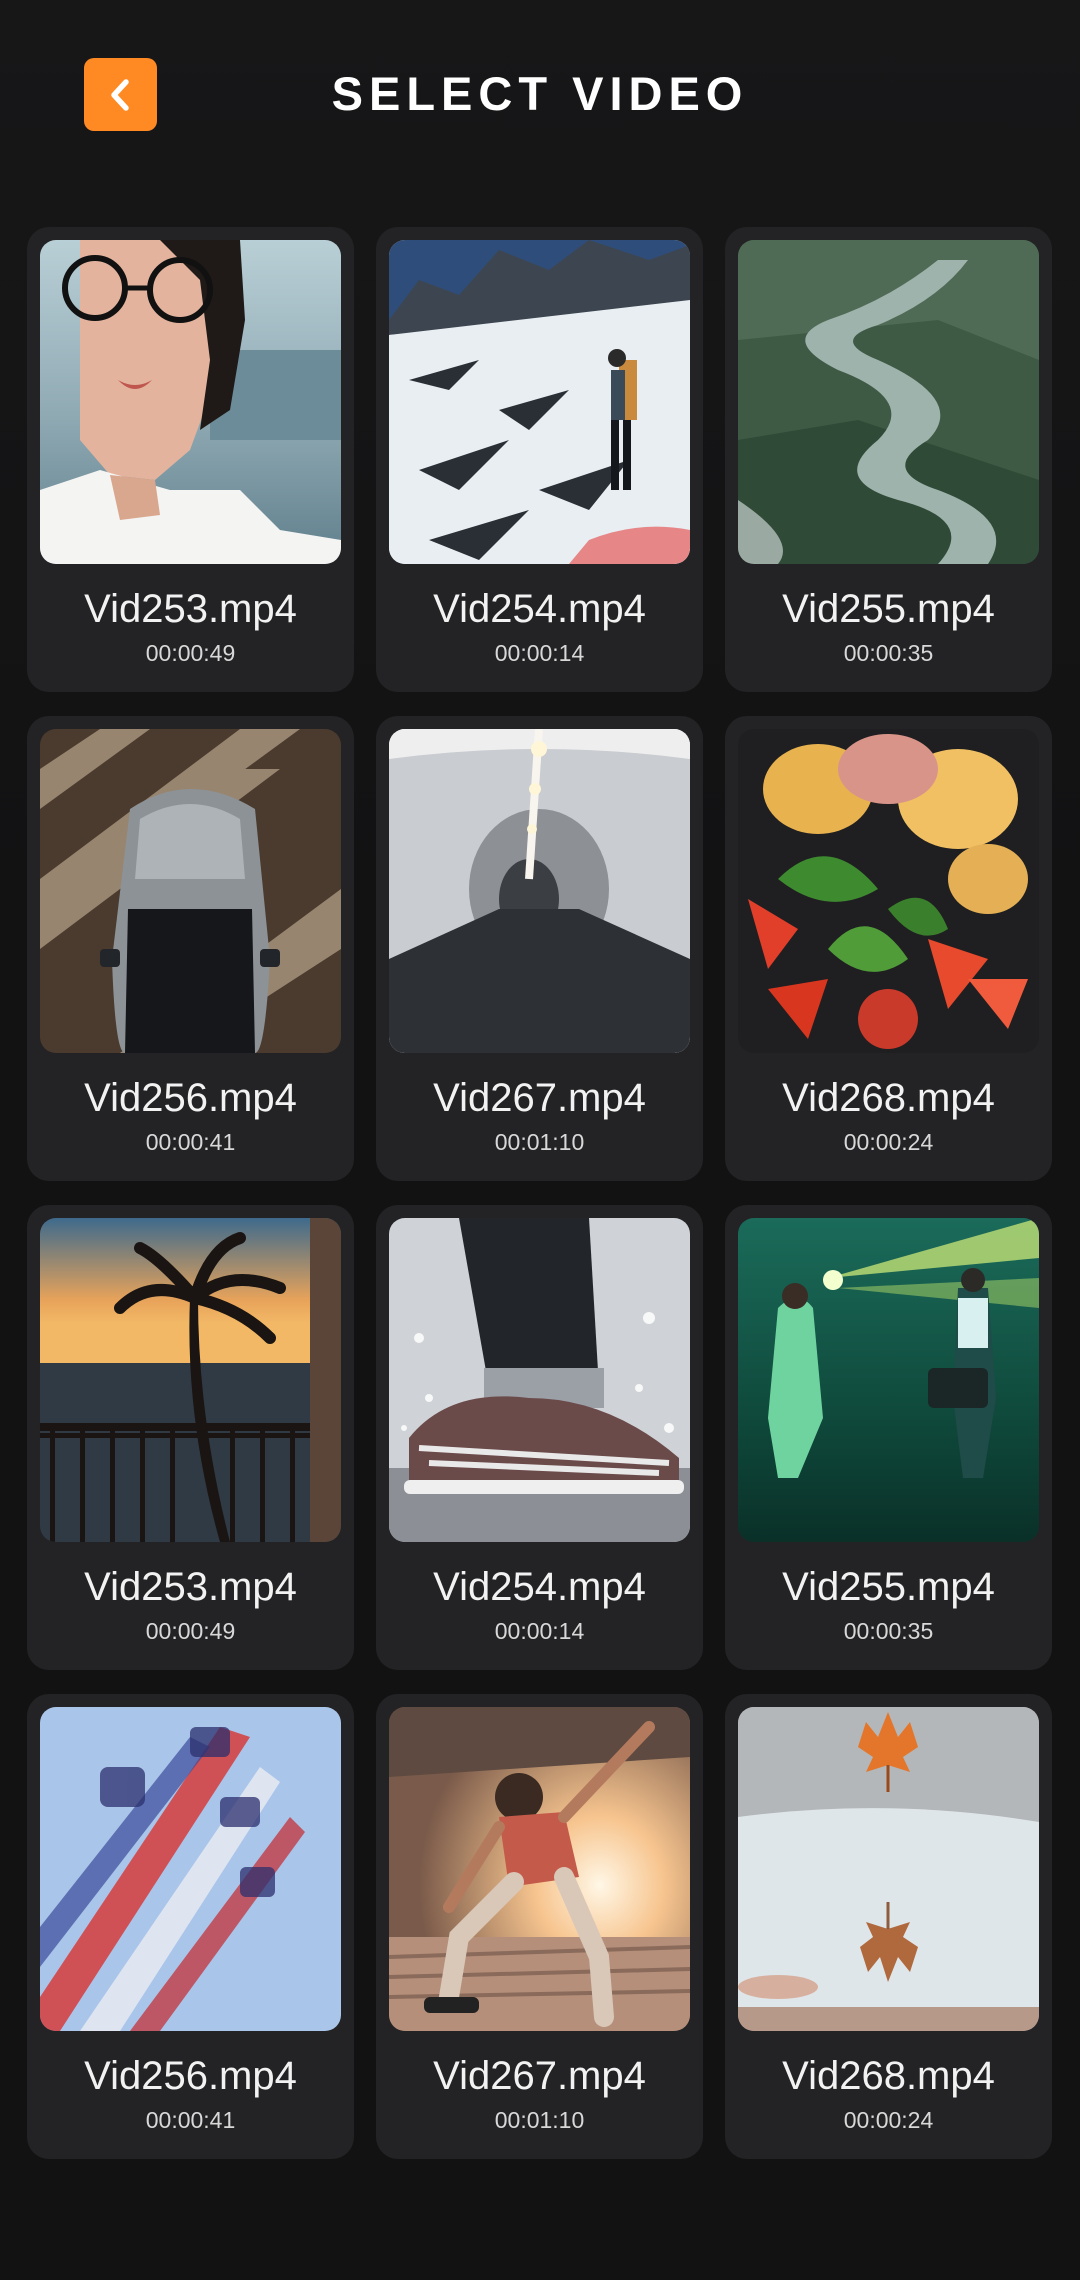 This screenshot has height=2280, width=1080. I want to click on page-title: SELECT VIDEO, so click(540, 93).